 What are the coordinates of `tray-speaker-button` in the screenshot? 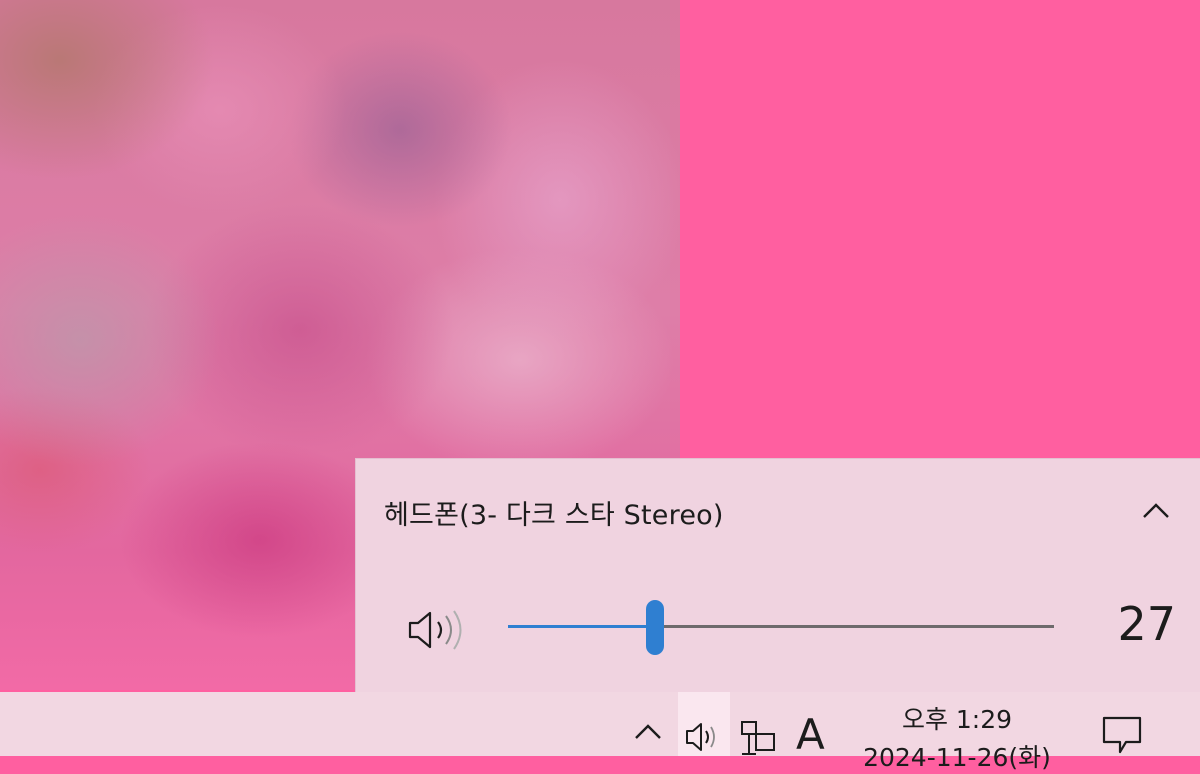 It's located at (704, 724).